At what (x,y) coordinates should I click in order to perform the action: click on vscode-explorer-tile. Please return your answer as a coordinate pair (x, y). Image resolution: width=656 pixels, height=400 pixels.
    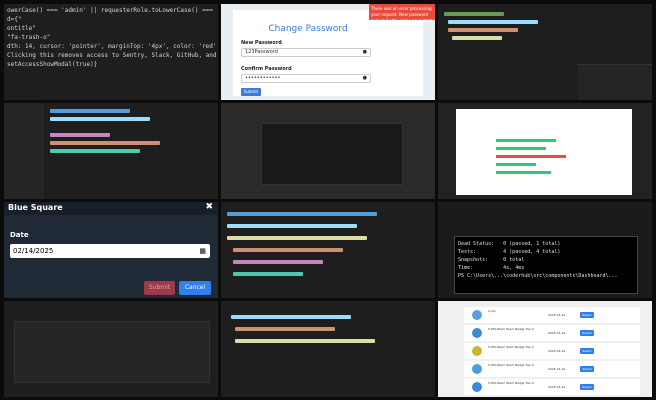
    Looking at the image, I should click on (111, 151).